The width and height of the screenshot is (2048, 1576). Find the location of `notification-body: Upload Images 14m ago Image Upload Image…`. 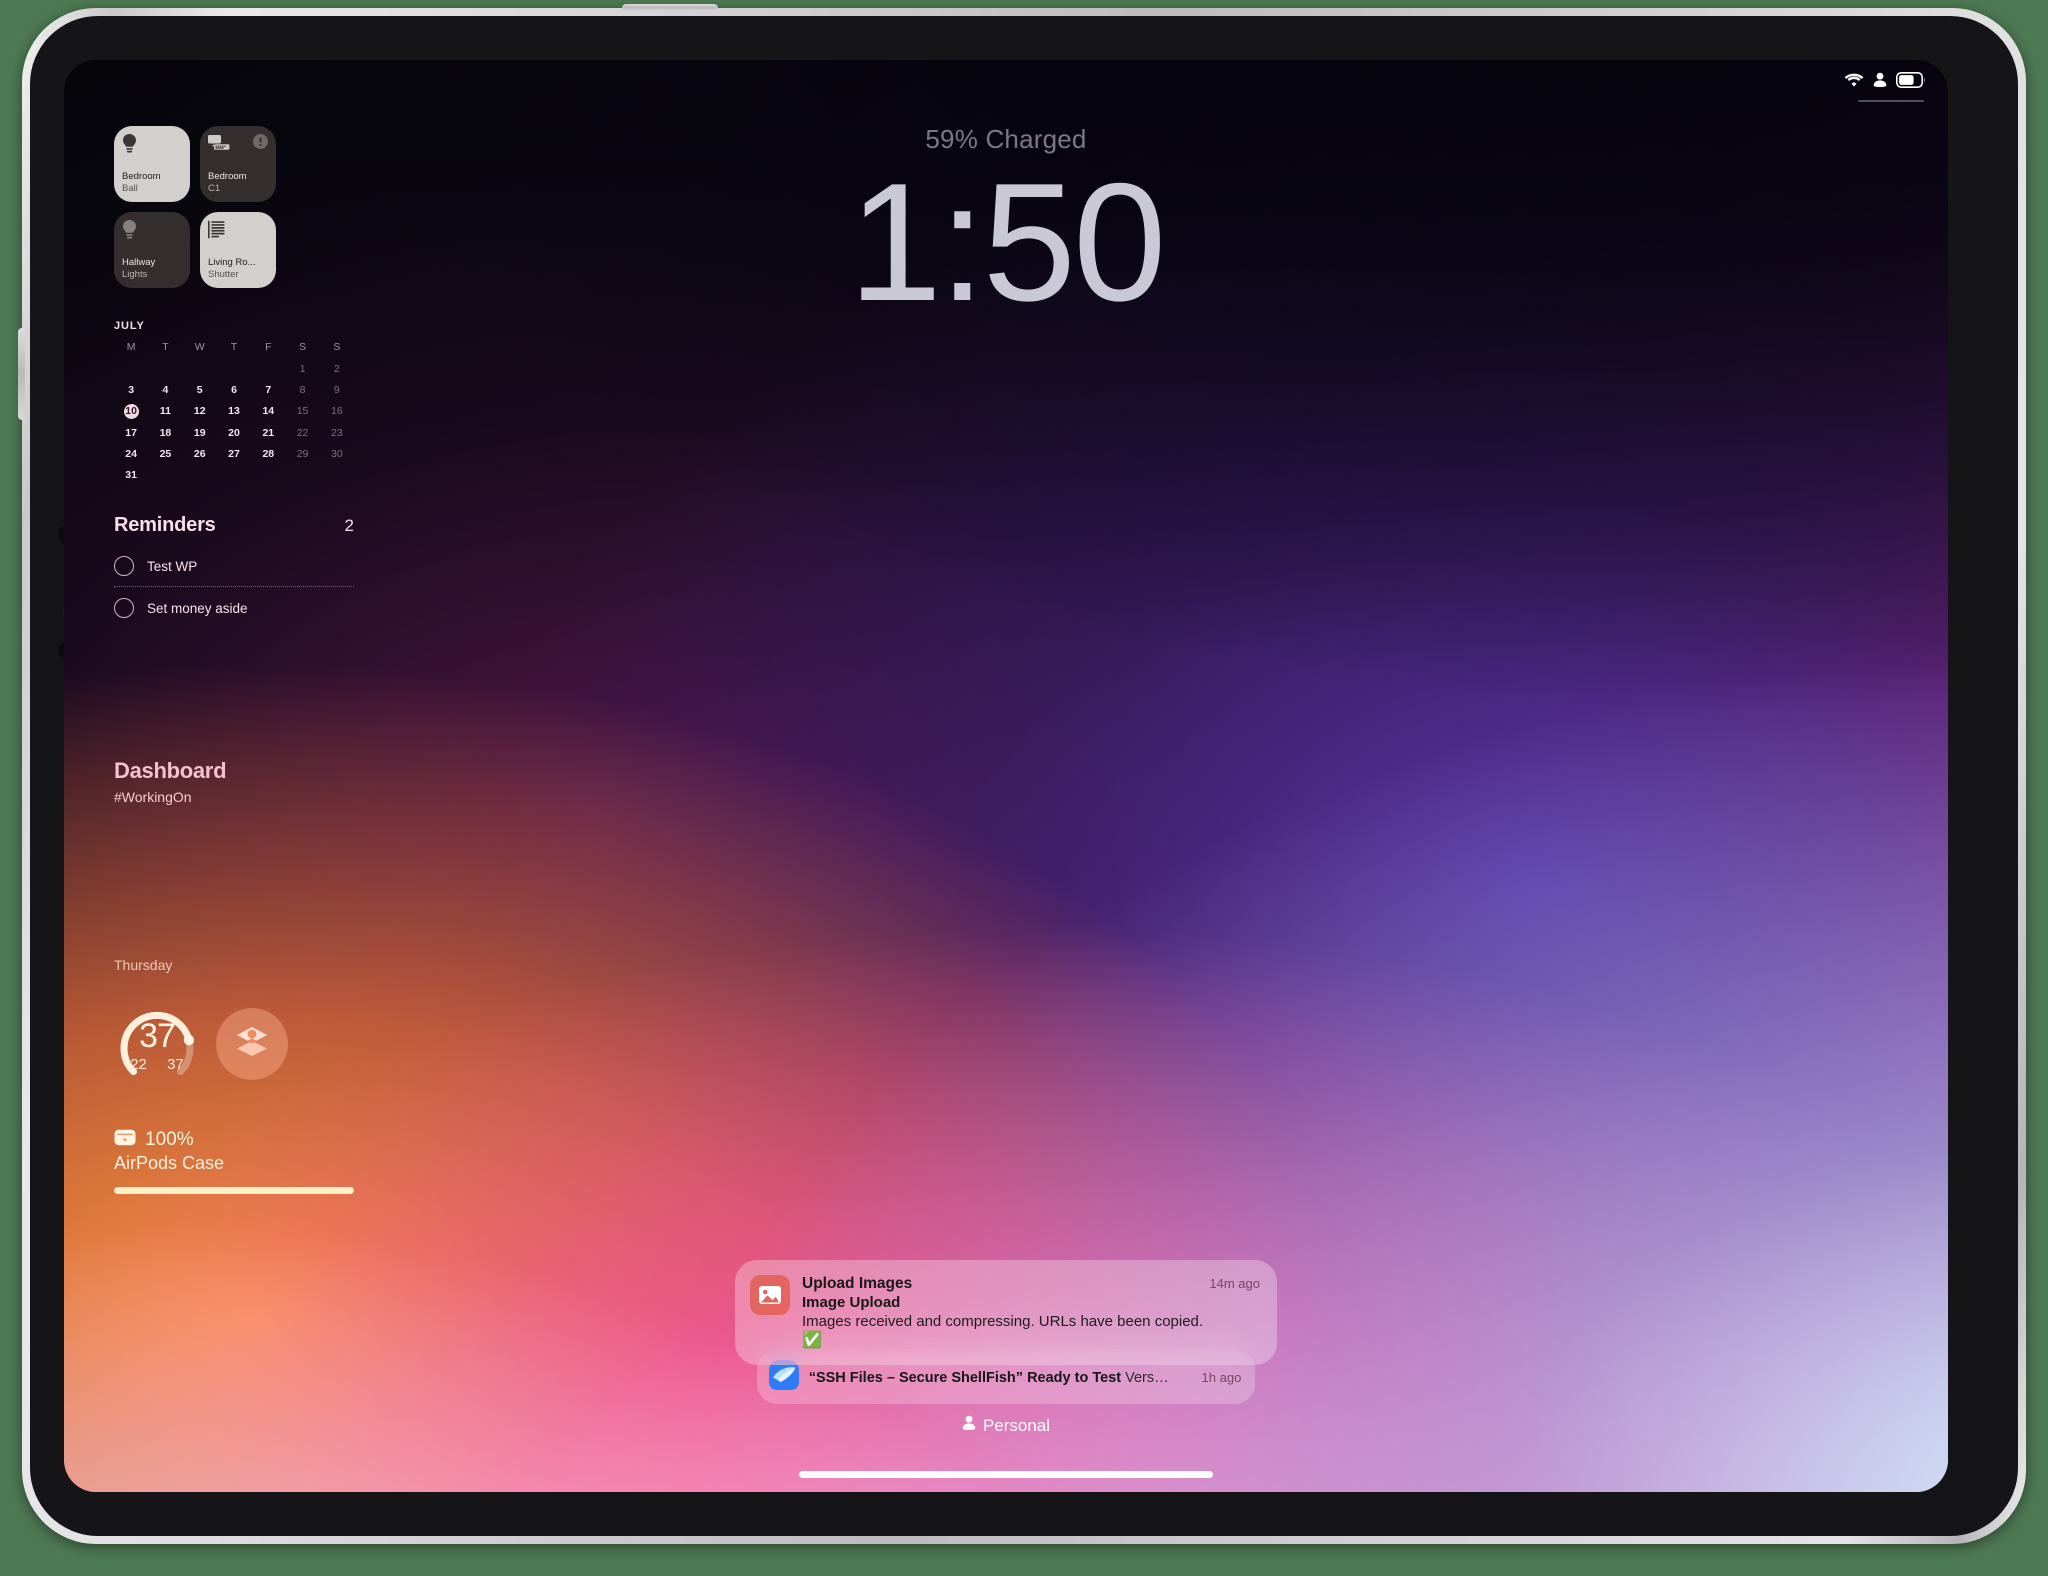

notification-body: Upload Images 14m ago Image Upload Image… is located at coordinates (1031, 1312).